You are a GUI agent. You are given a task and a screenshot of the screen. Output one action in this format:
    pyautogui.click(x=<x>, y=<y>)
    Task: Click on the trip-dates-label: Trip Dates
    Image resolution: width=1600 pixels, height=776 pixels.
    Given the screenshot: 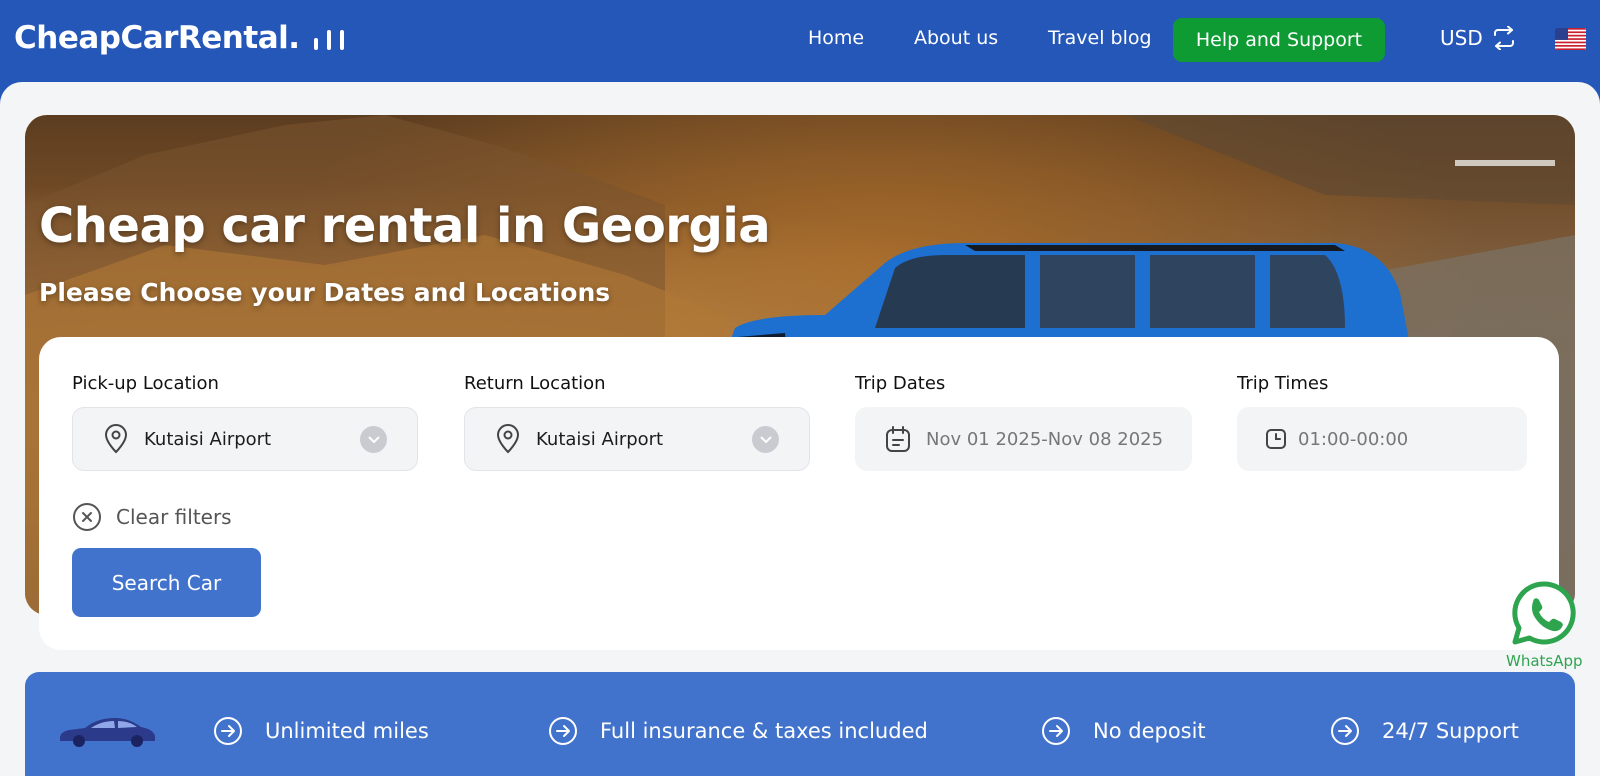 What is the action you would take?
    pyautogui.click(x=900, y=383)
    